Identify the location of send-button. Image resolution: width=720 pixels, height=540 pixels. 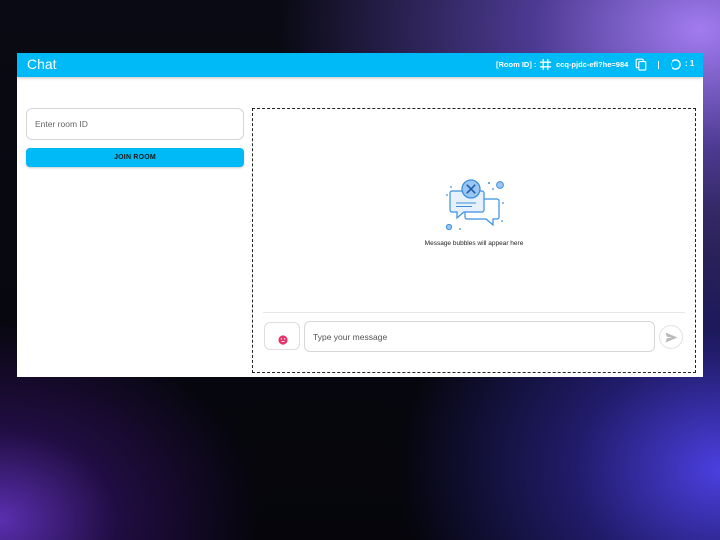
(671, 337).